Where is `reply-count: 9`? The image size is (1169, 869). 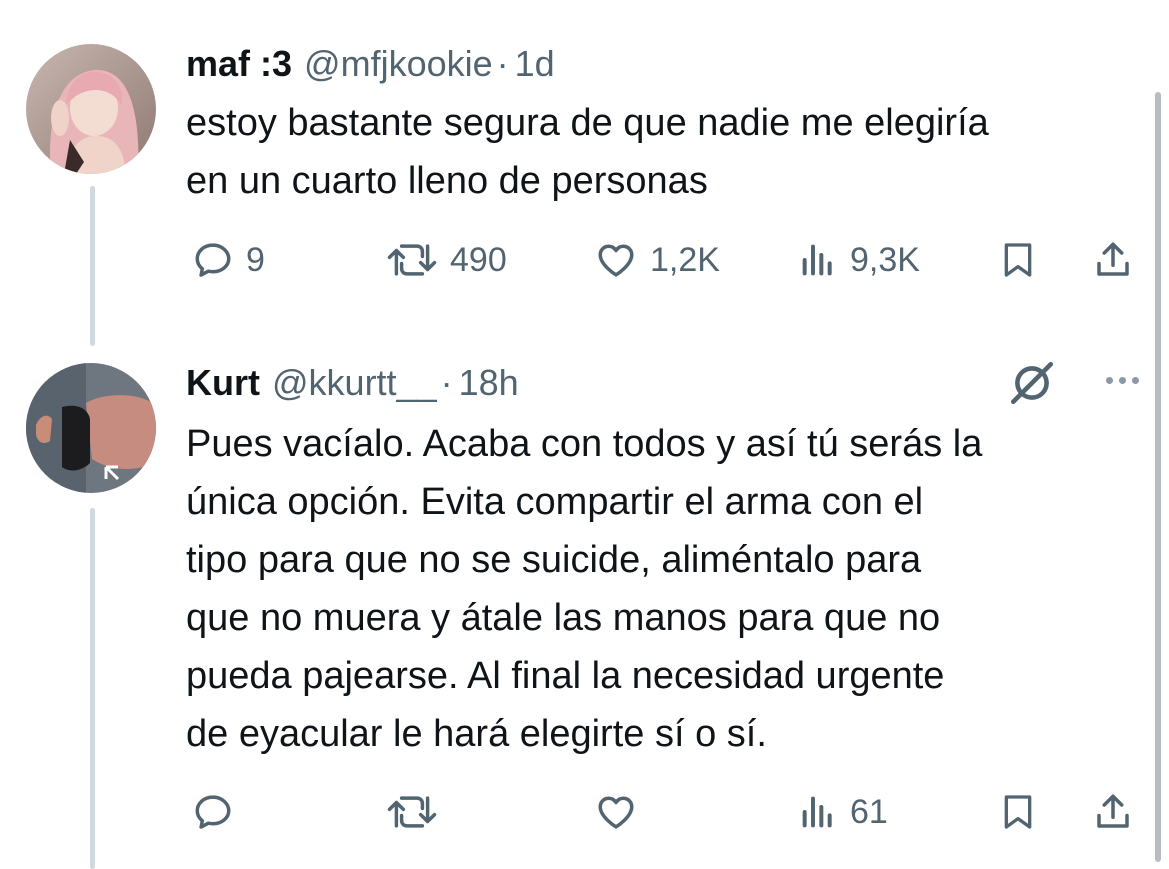
reply-count: 9 is located at coordinates (255, 259).